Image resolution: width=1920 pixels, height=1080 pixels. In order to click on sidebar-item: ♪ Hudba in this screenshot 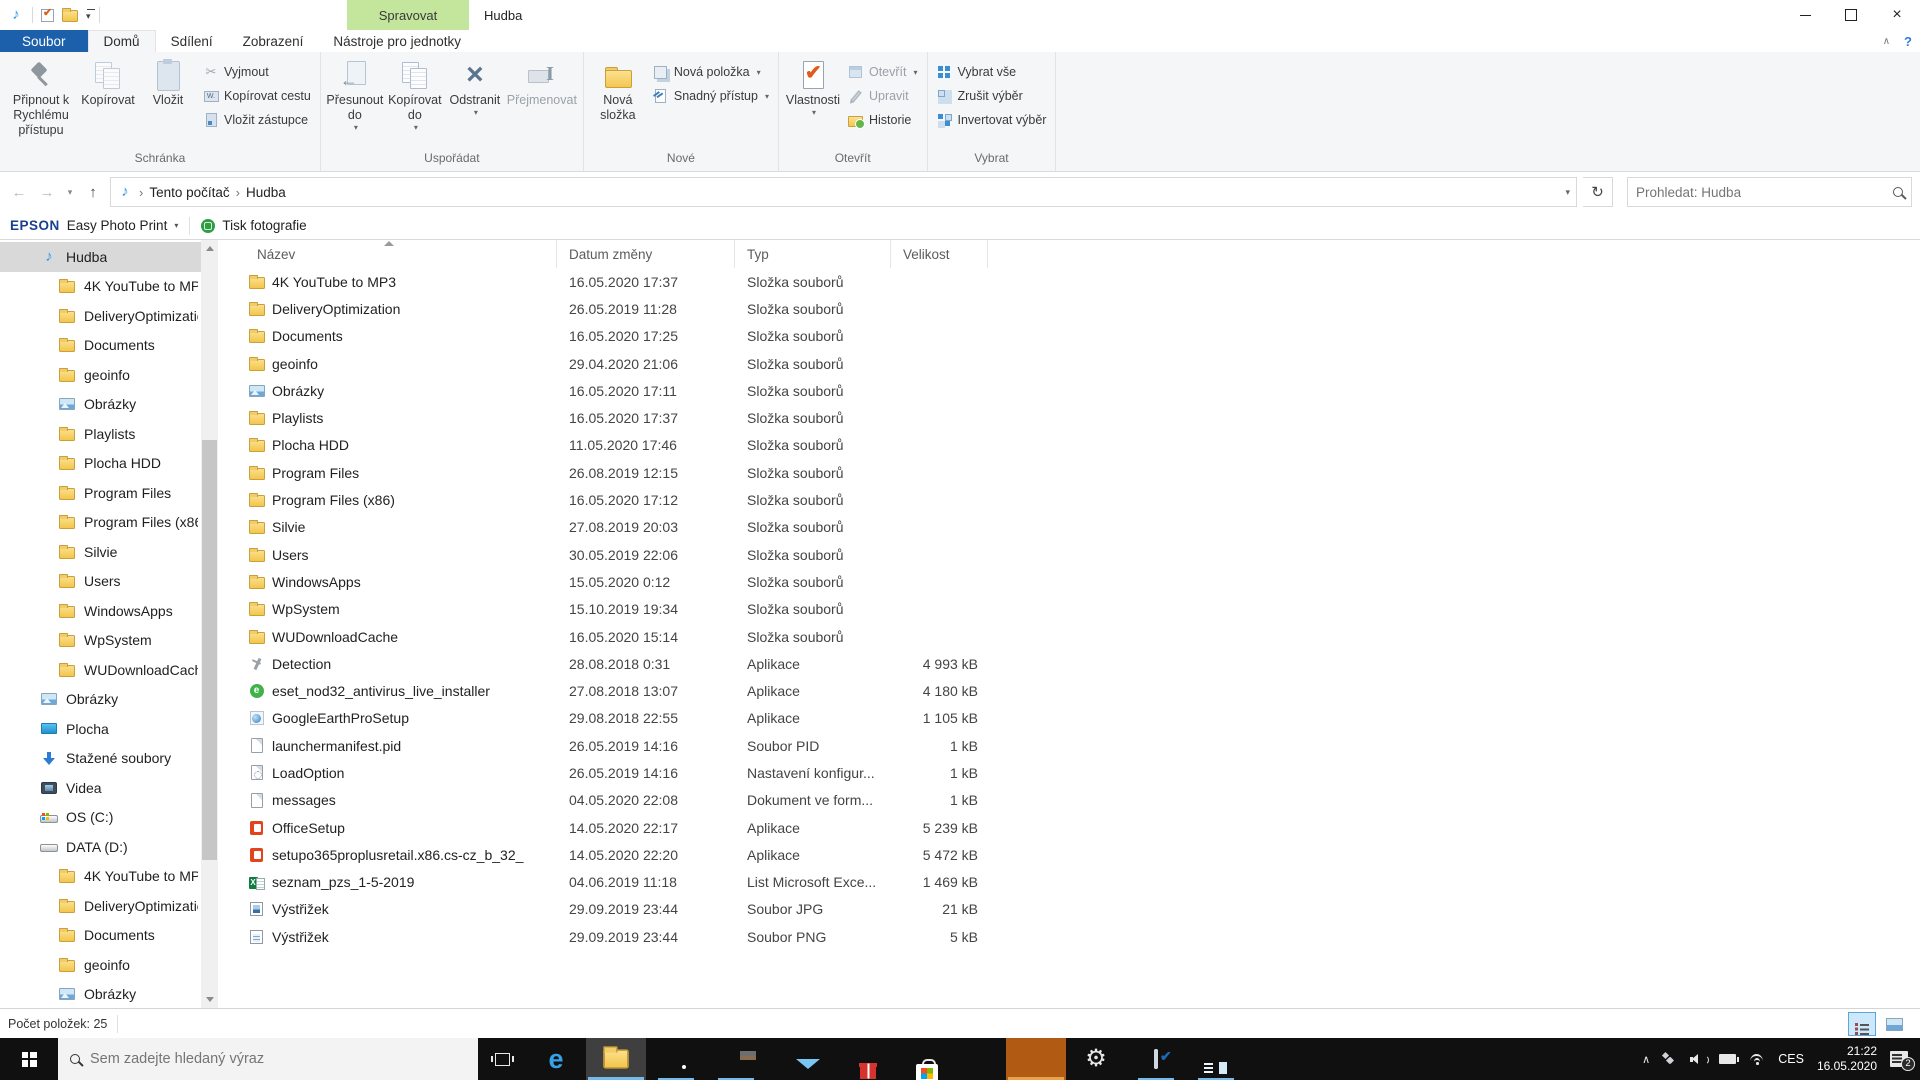, I will do `click(109, 257)`.